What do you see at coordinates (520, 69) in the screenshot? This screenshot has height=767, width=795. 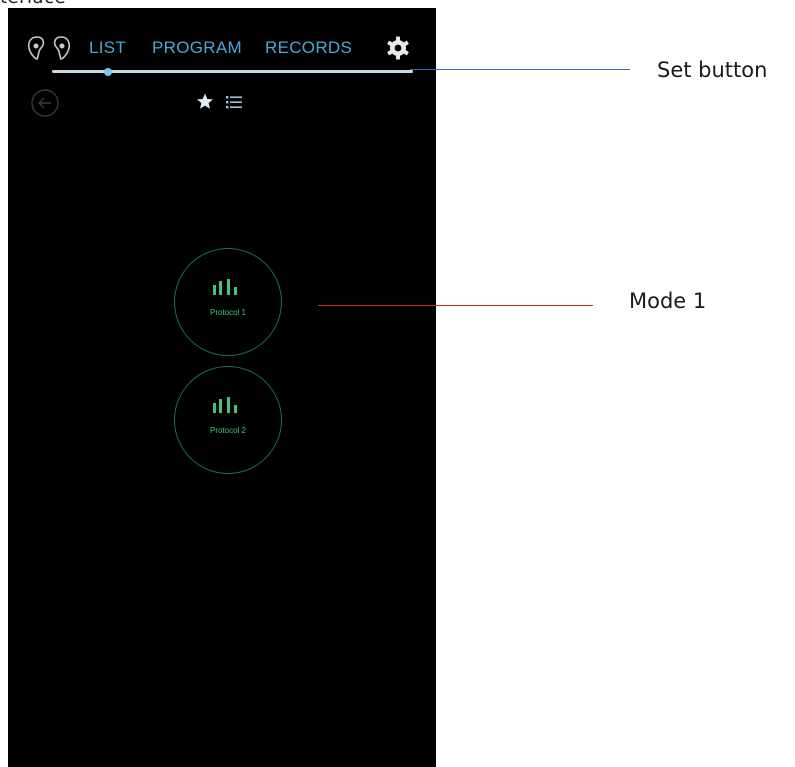 I see `set-button-callout-line` at bounding box center [520, 69].